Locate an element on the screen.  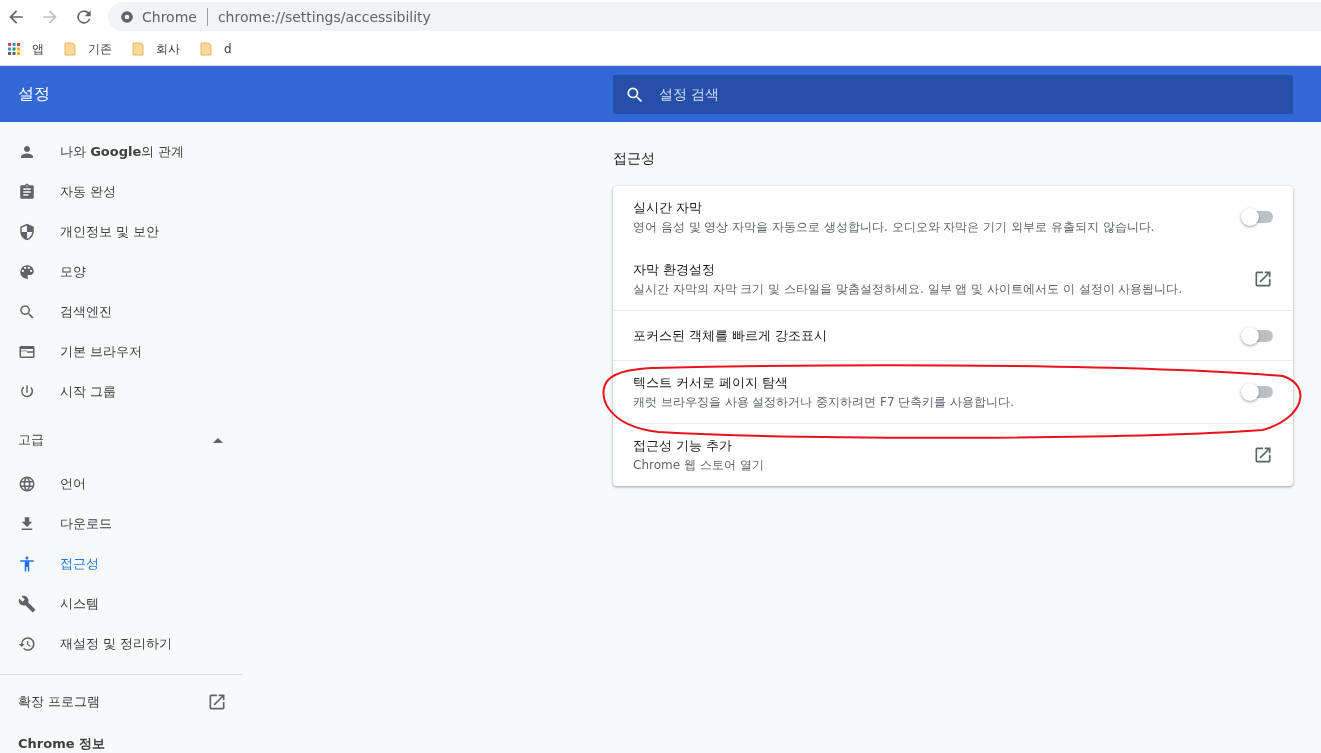
setting-title: 실시간 자막 is located at coordinates (668, 208).